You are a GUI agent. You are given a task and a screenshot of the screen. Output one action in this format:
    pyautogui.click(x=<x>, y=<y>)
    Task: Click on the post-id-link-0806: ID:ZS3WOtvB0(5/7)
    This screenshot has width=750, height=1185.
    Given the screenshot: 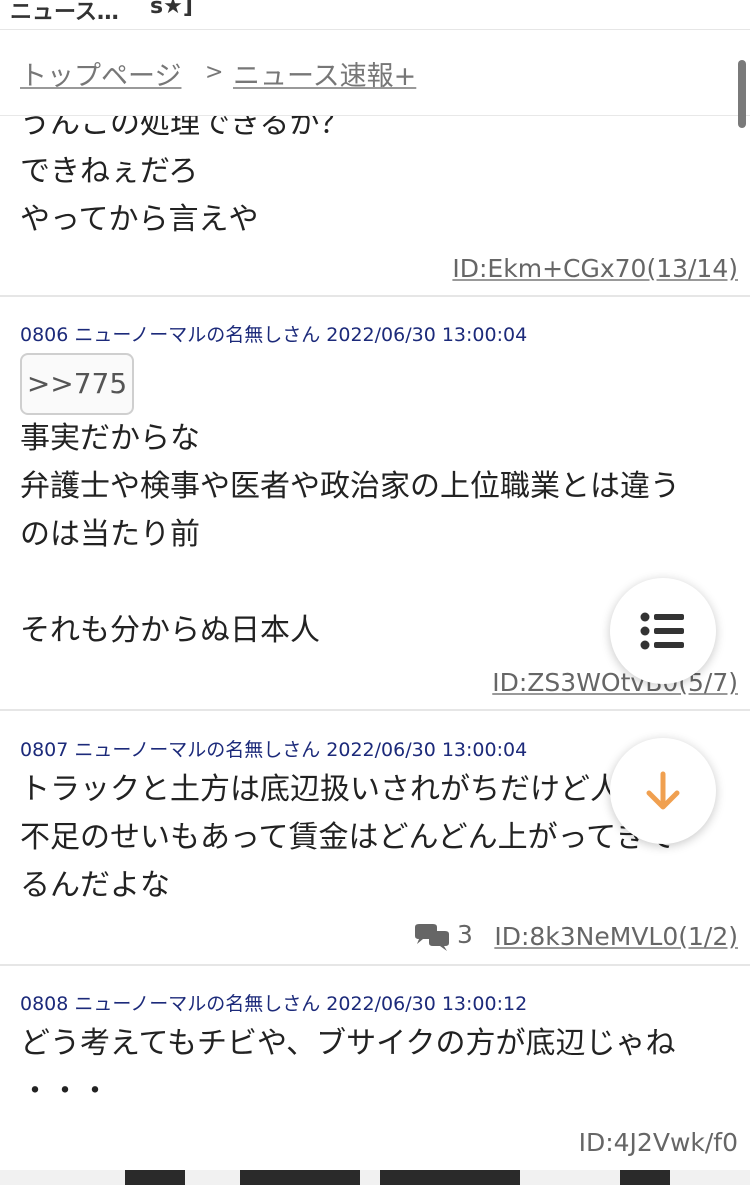 What is the action you would take?
    pyautogui.click(x=615, y=682)
    